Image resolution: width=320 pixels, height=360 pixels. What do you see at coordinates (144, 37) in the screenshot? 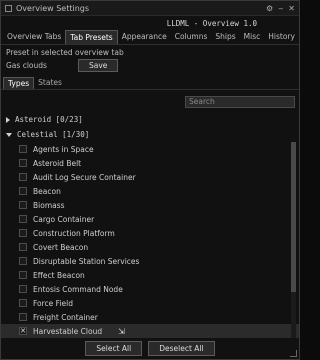
I see `tab-appearance: Appearance` at bounding box center [144, 37].